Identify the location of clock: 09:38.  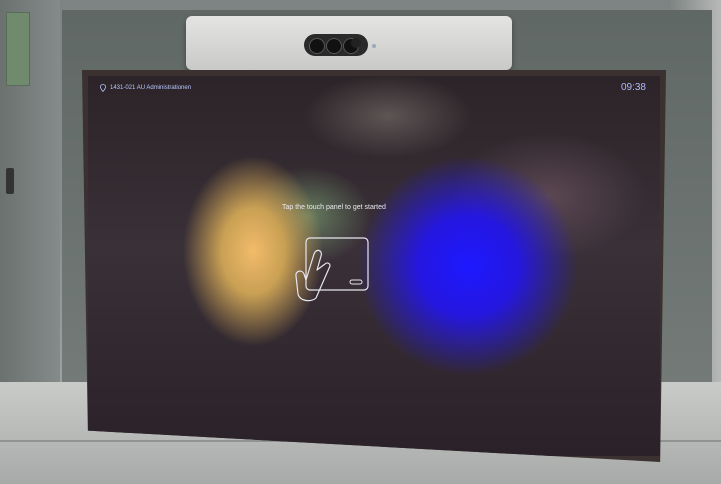
(633, 87).